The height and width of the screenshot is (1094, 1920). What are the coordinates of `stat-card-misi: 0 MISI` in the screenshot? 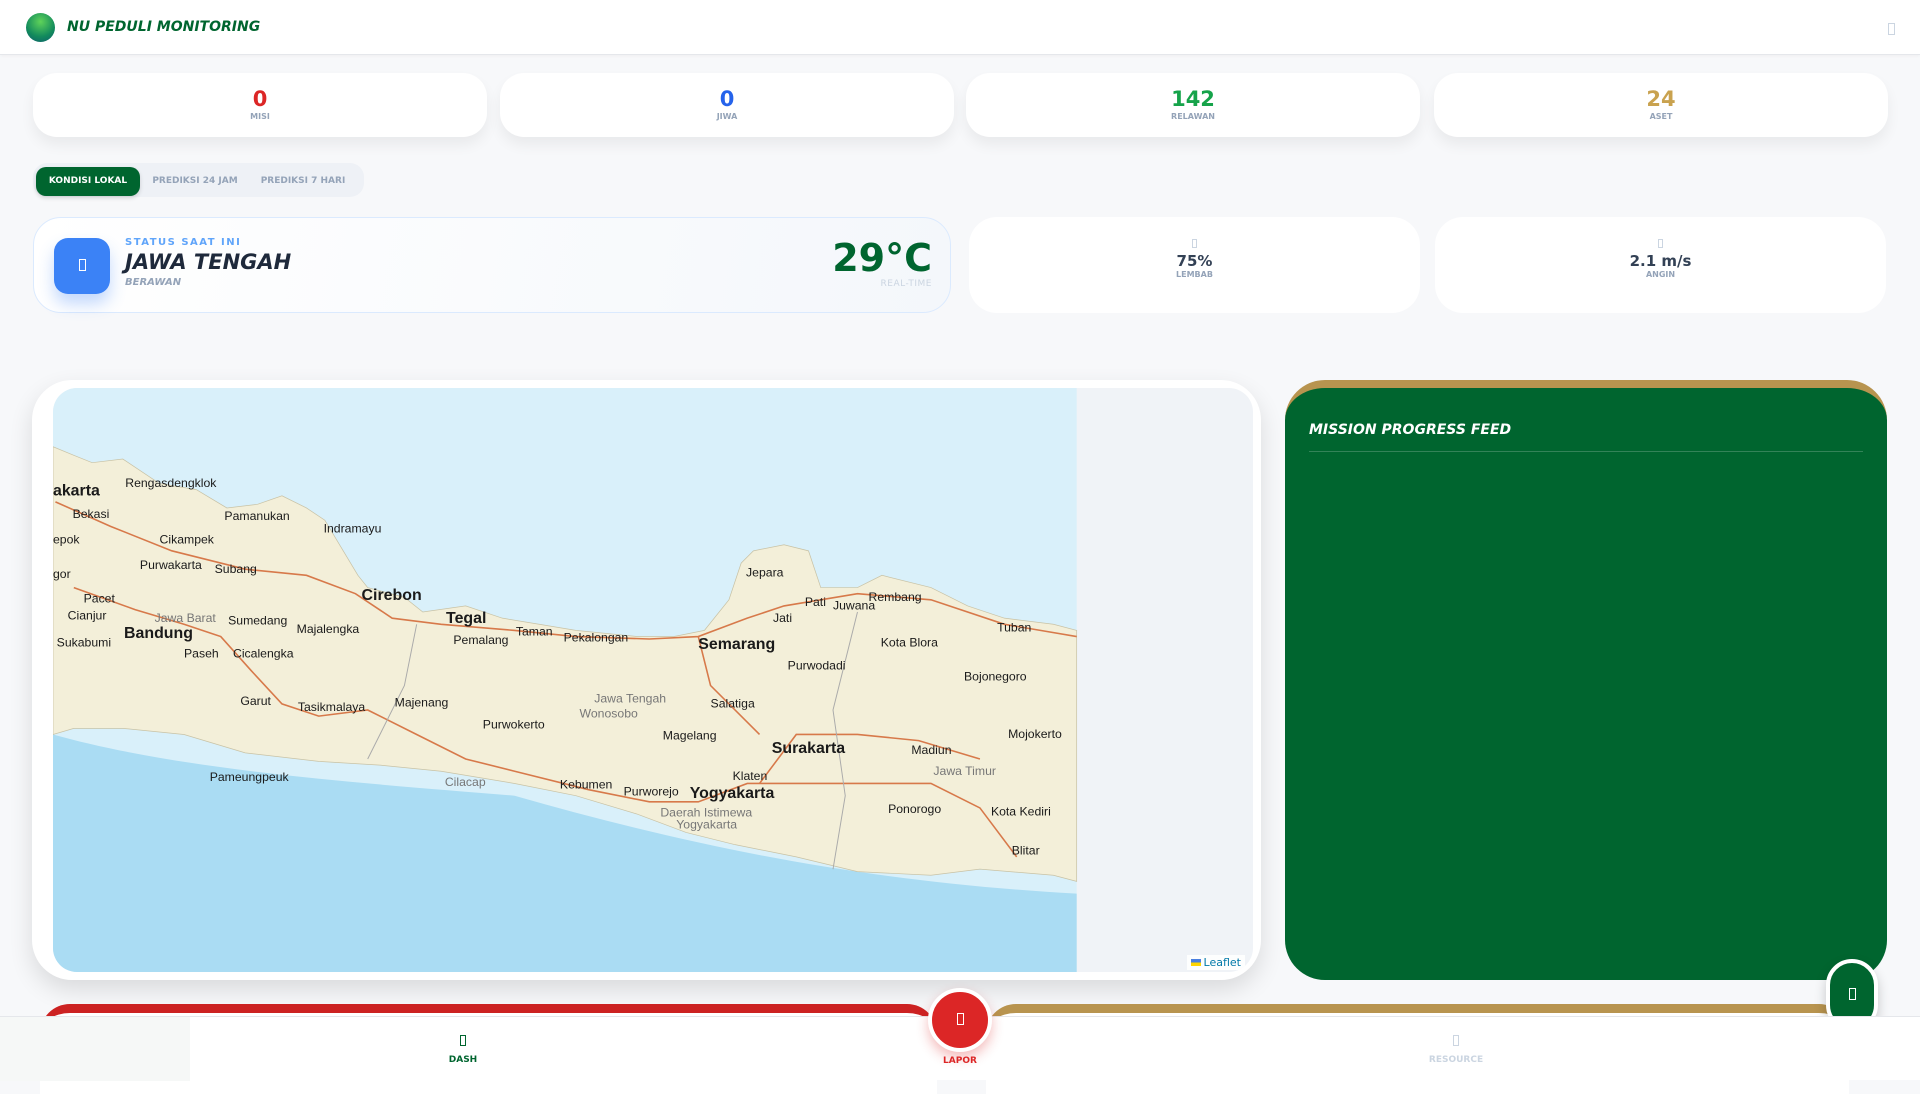 It's located at (260, 105).